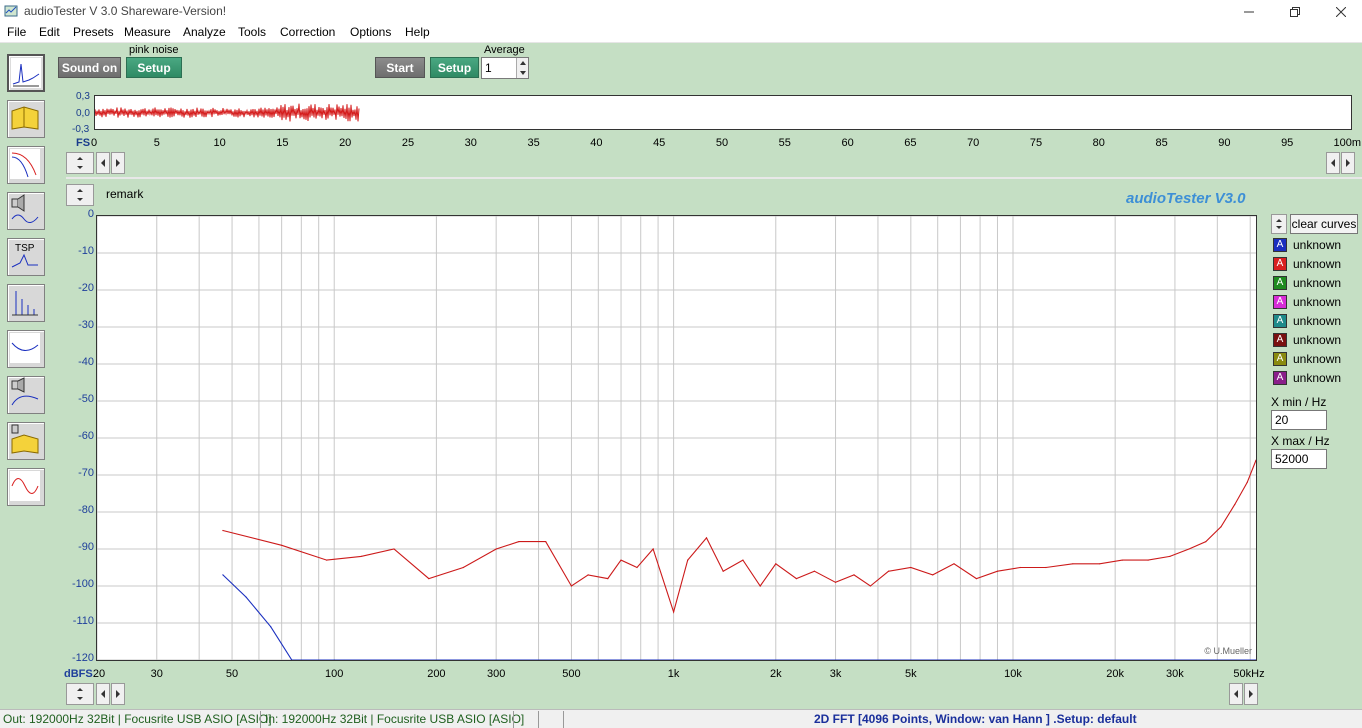 The width and height of the screenshot is (1362, 728). What do you see at coordinates (26, 349) in the screenshot?
I see `frequency-response-button` at bounding box center [26, 349].